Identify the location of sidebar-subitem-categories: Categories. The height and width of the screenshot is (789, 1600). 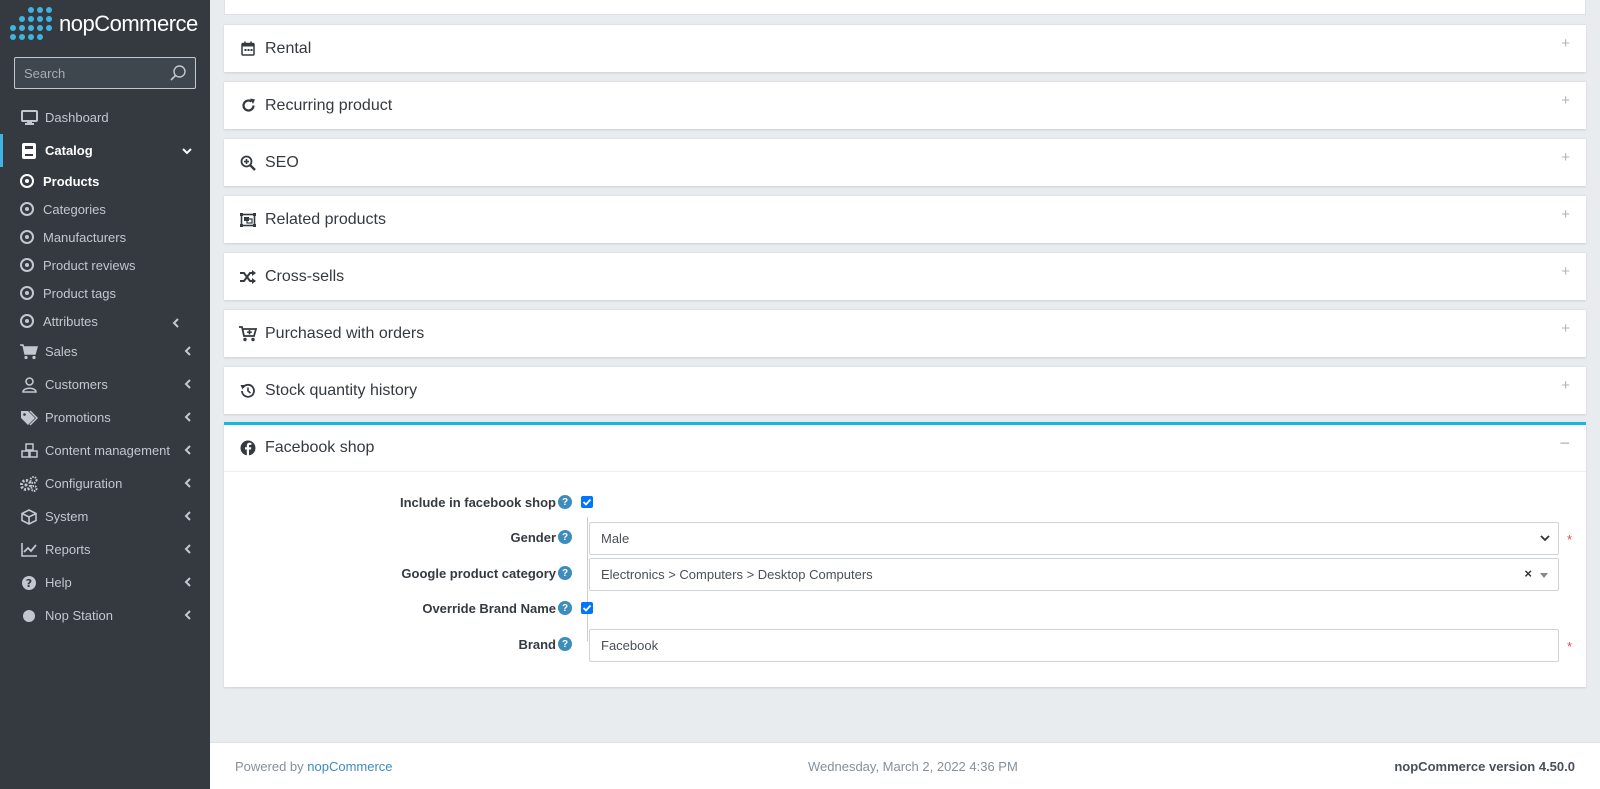
(105, 209).